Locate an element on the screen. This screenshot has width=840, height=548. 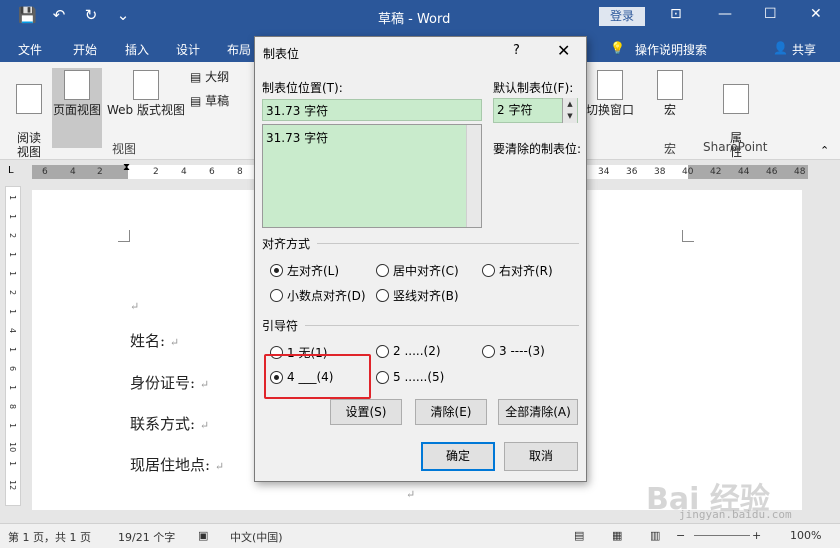
language: 中文(中国) is located at coordinates (256, 537).